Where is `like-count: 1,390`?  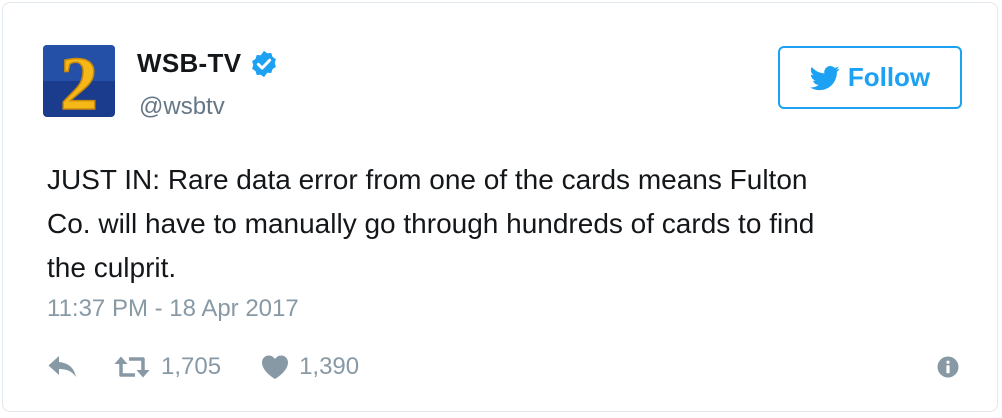 like-count: 1,390 is located at coordinates (329, 366).